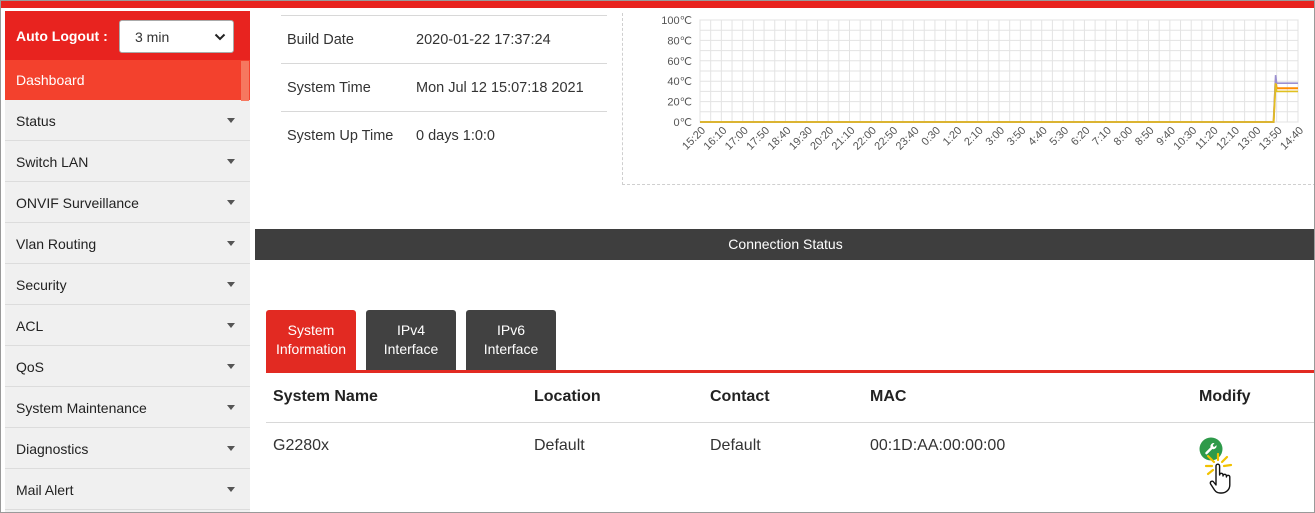 This screenshot has height=513, width=1315. I want to click on column-header: Modify, so click(1225, 396).